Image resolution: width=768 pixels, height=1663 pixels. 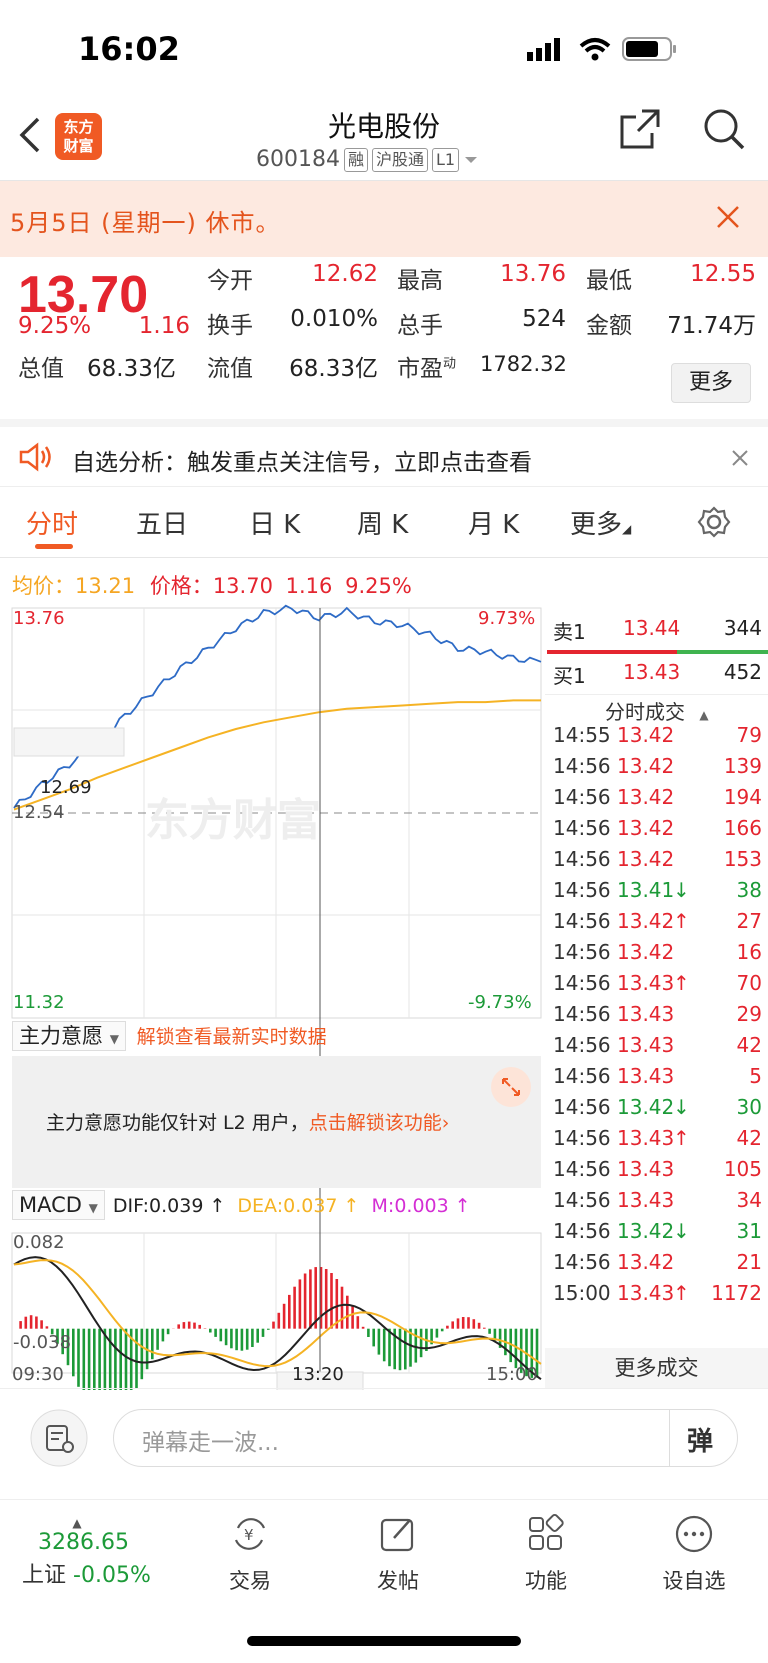 I want to click on chart-legend: 均价：13.21 价格：13.70 1.16 9.25%, so click(x=212, y=585).